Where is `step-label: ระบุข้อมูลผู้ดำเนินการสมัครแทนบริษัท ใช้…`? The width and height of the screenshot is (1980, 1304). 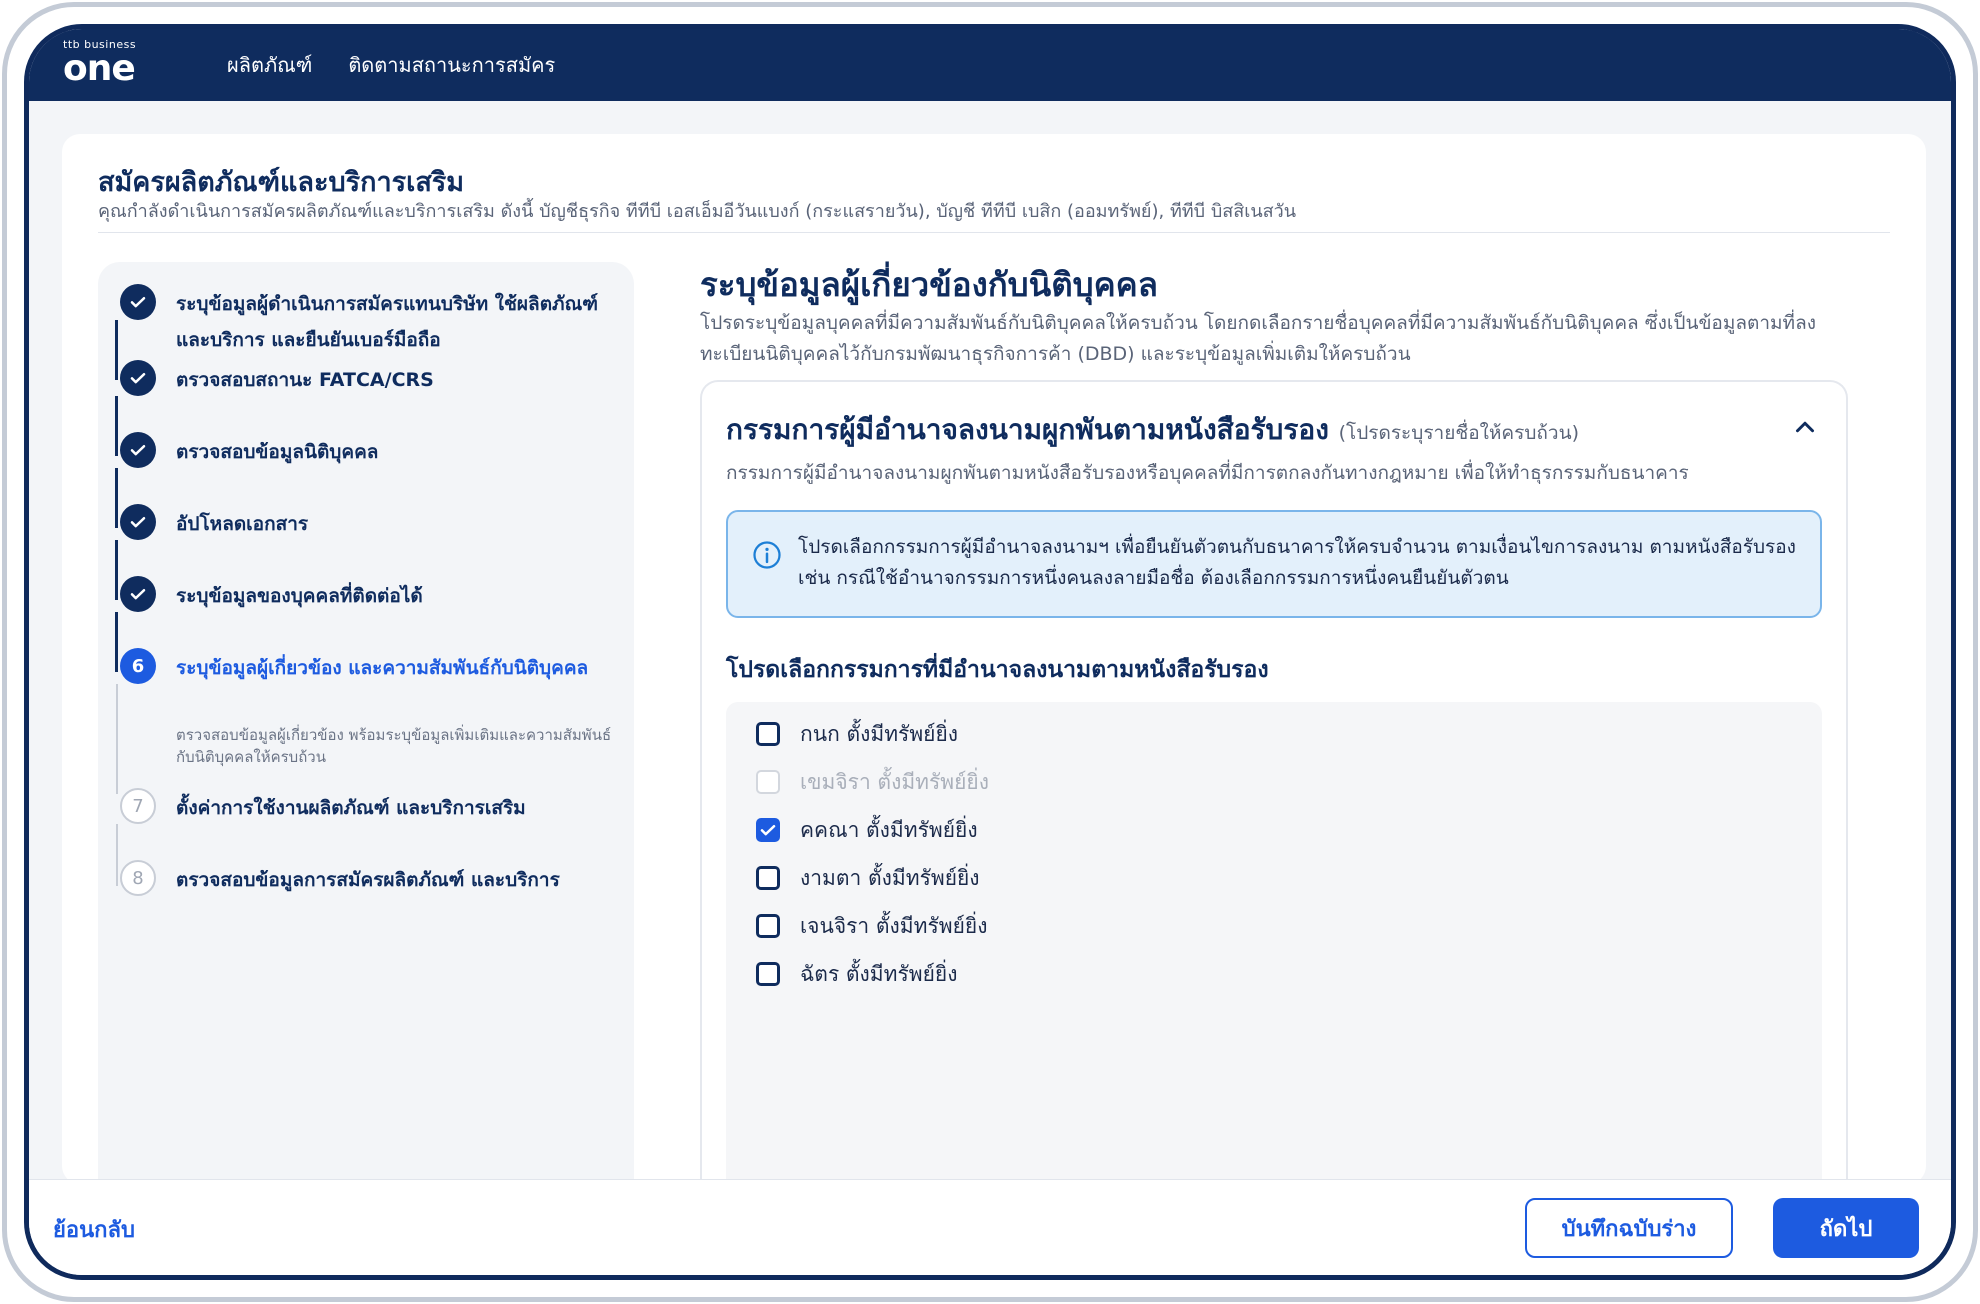 step-label: ระบุข้อมูลผู้ดำเนินการสมัครแทนบริษัท ใช้… is located at coordinates (387, 322).